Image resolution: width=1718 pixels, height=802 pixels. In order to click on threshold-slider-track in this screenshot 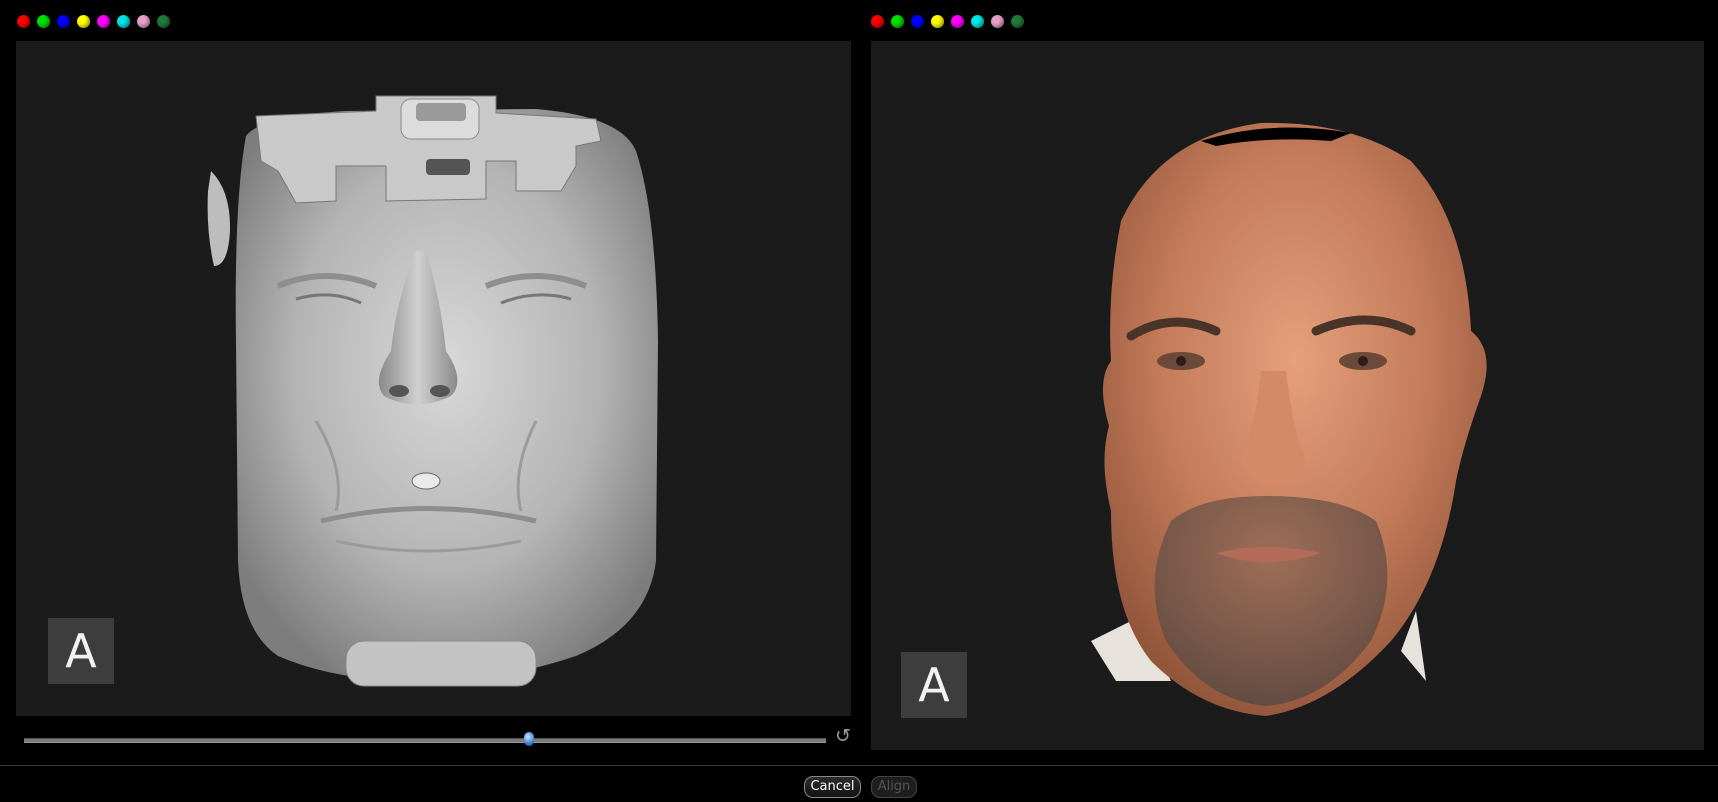, I will do `click(425, 740)`.